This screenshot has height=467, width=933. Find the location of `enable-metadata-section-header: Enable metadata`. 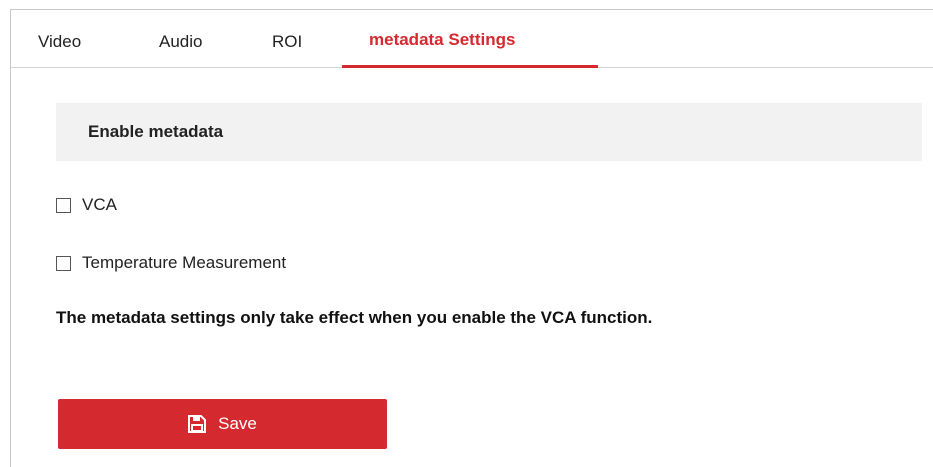

enable-metadata-section-header: Enable metadata is located at coordinates (489, 132).